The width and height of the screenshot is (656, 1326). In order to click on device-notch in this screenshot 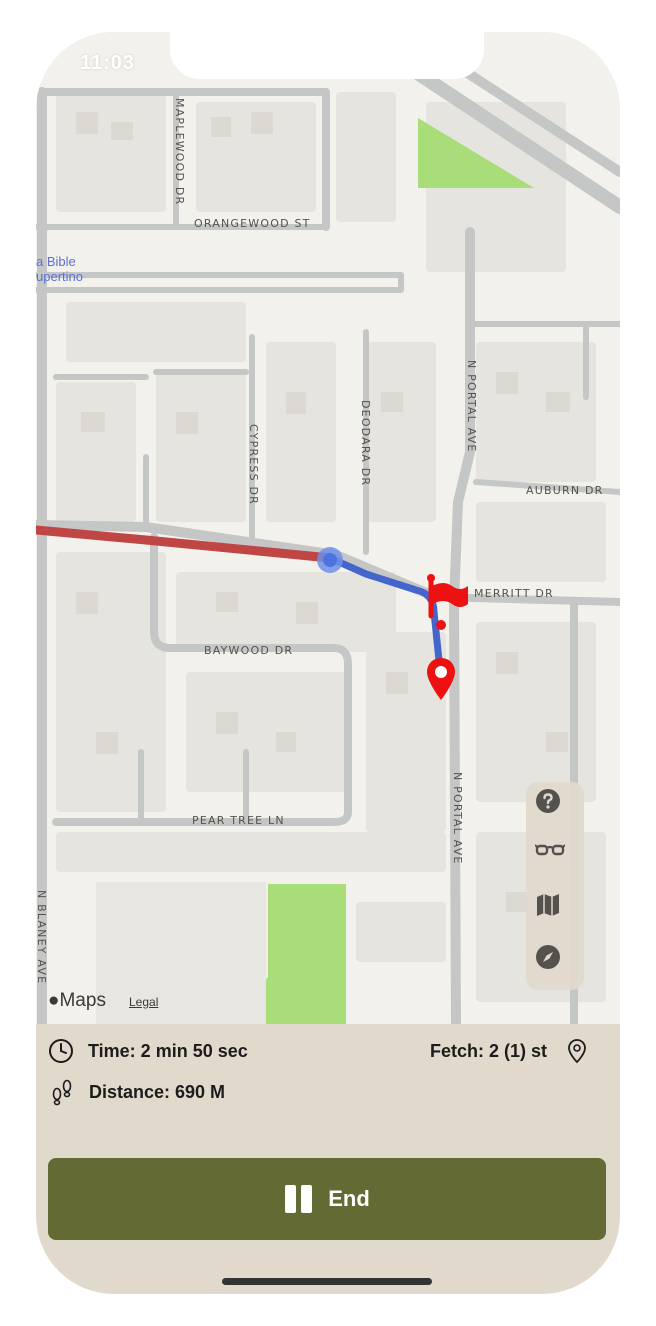, I will do `click(327, 55)`.